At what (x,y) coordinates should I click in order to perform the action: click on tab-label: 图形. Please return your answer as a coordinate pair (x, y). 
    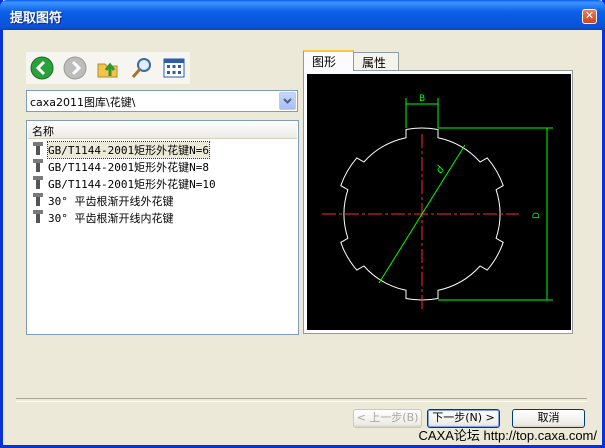
    Looking at the image, I should click on (324, 62).